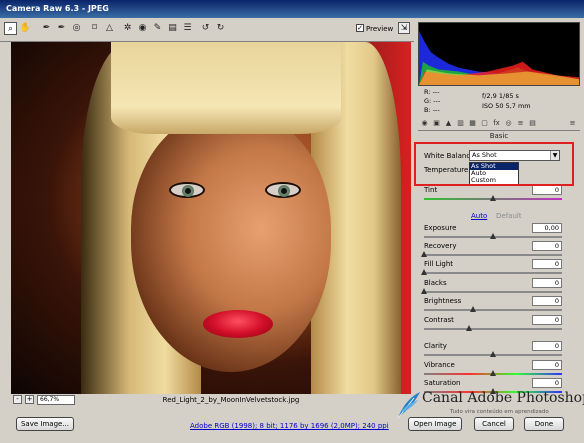 The width and height of the screenshot is (584, 443). I want to click on fringe, so click(226, 88).